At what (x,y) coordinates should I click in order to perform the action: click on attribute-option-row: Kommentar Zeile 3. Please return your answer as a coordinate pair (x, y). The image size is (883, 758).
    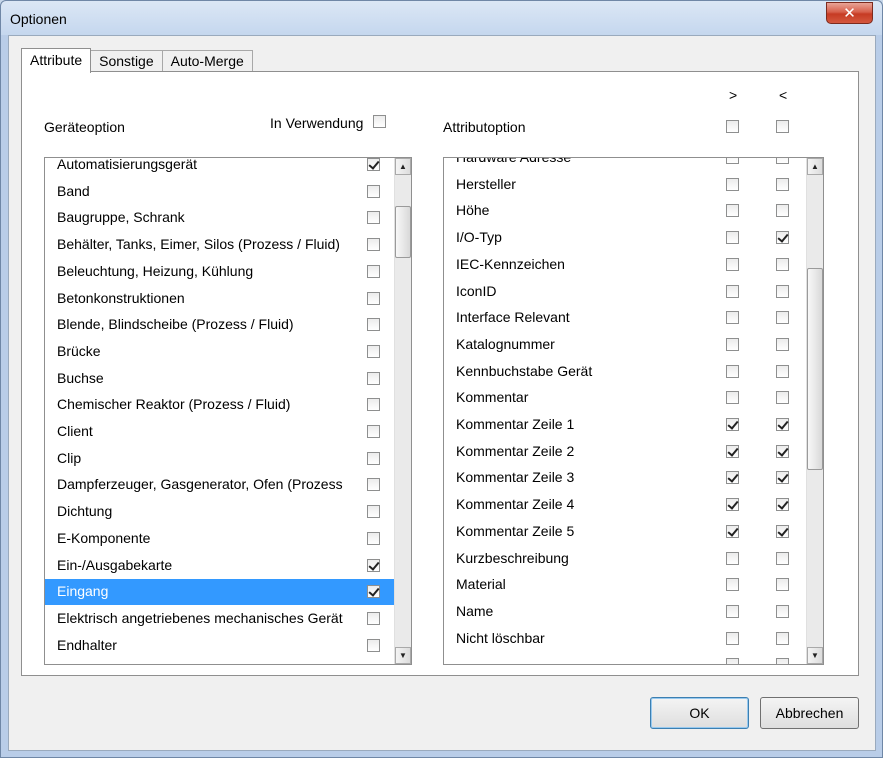
    Looking at the image, I should click on (625, 478).